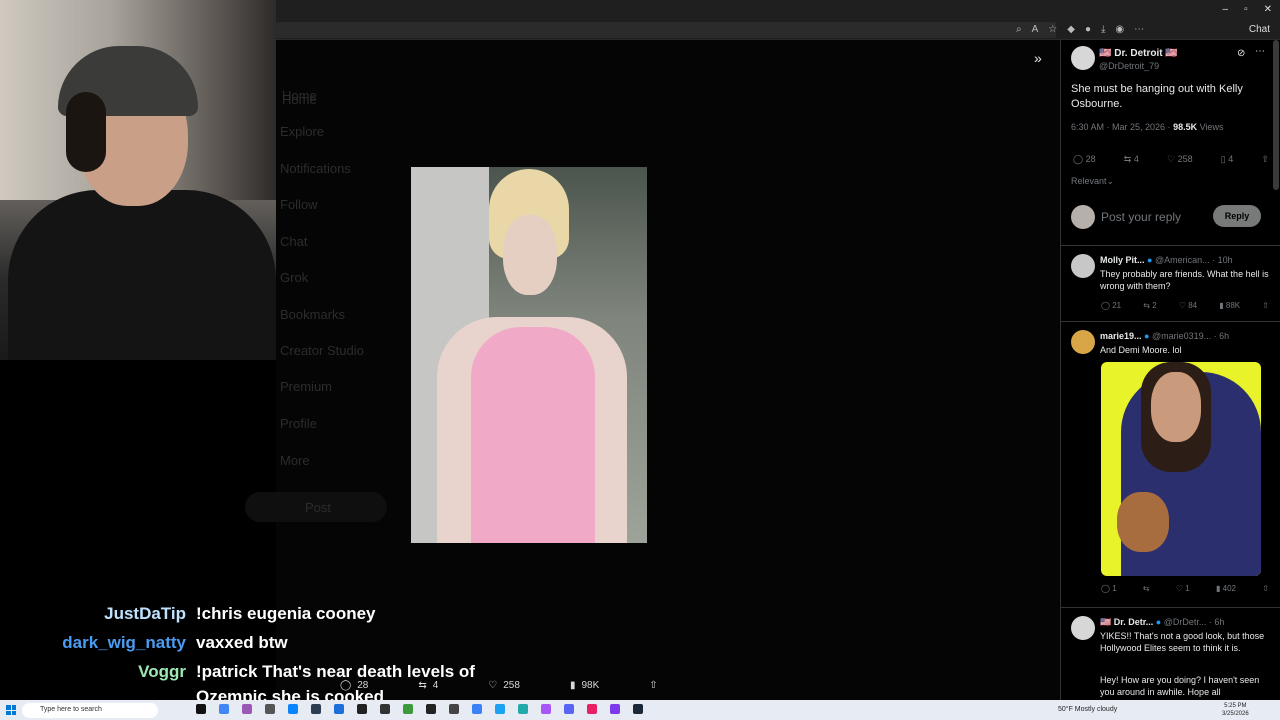 The height and width of the screenshot is (720, 1280). I want to click on start-button, so click(11, 710).